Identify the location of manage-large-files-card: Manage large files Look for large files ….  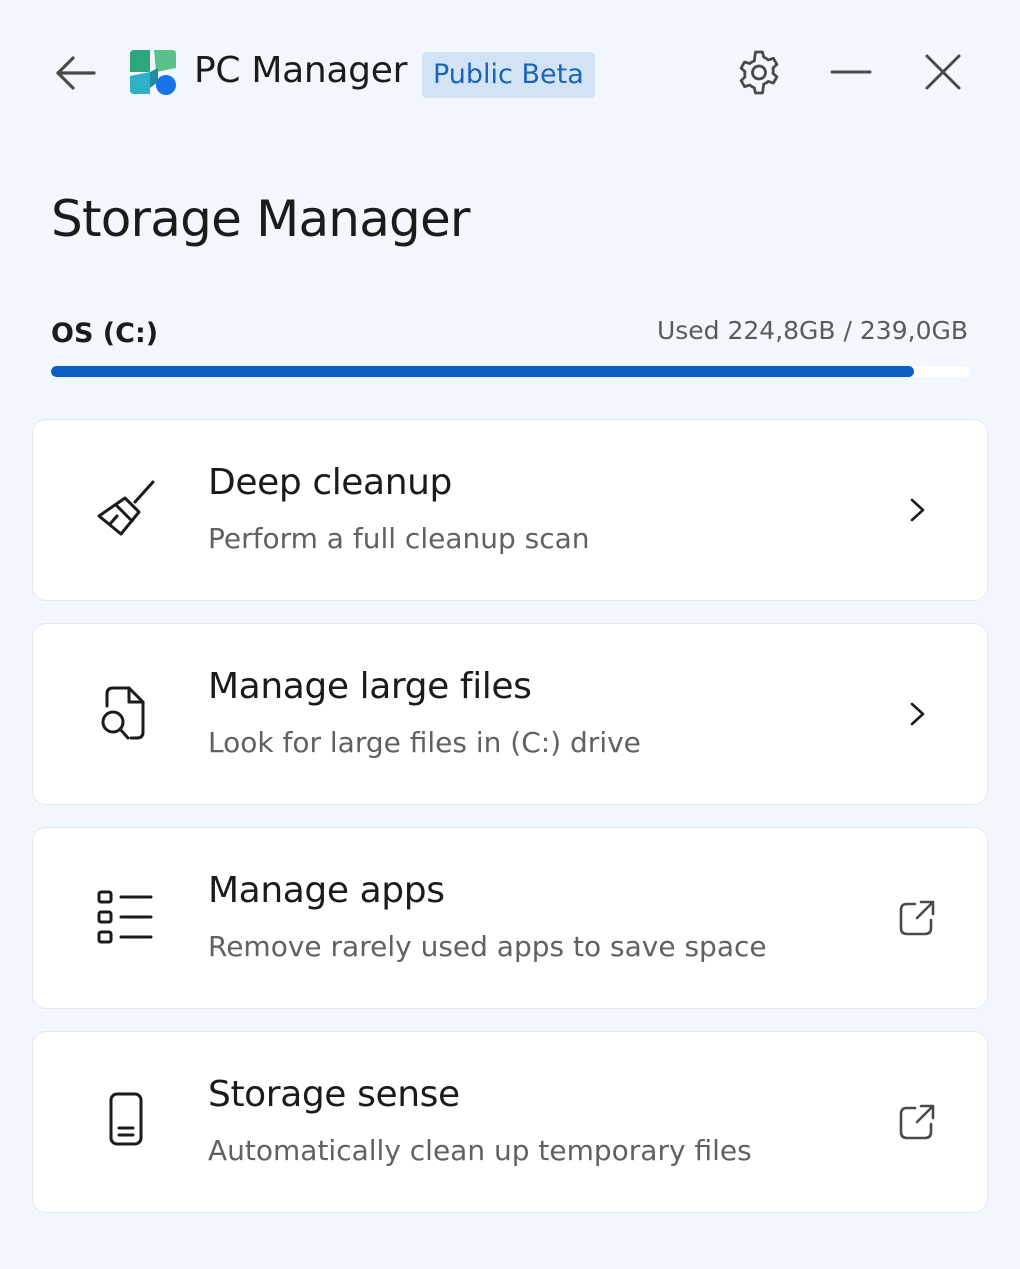
(510, 714).